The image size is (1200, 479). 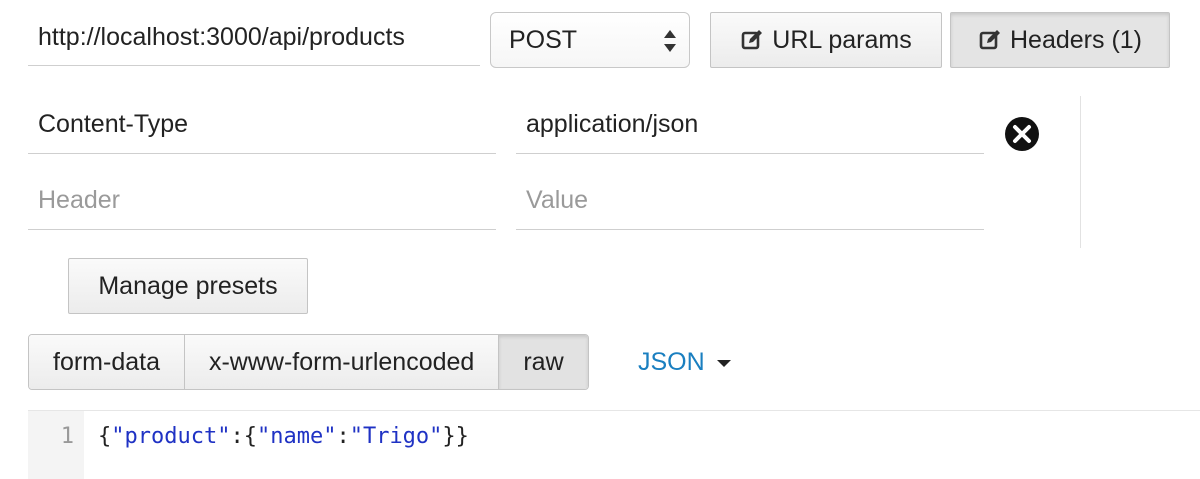 What do you see at coordinates (590, 40) in the screenshot?
I see `method-select: POST` at bounding box center [590, 40].